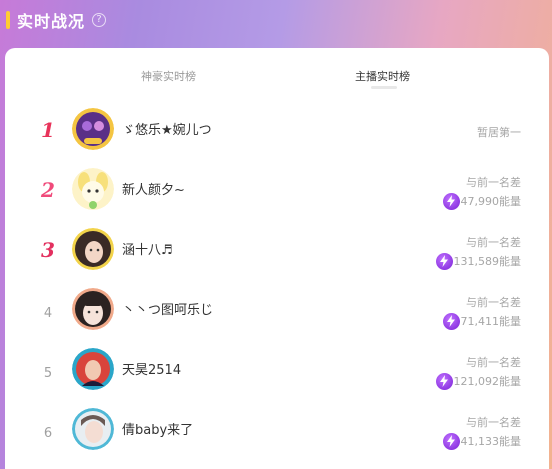 Image resolution: width=552 pixels, height=469 pixels. I want to click on anchor-name: ゞ悠乐★婉儿つ, so click(167, 128).